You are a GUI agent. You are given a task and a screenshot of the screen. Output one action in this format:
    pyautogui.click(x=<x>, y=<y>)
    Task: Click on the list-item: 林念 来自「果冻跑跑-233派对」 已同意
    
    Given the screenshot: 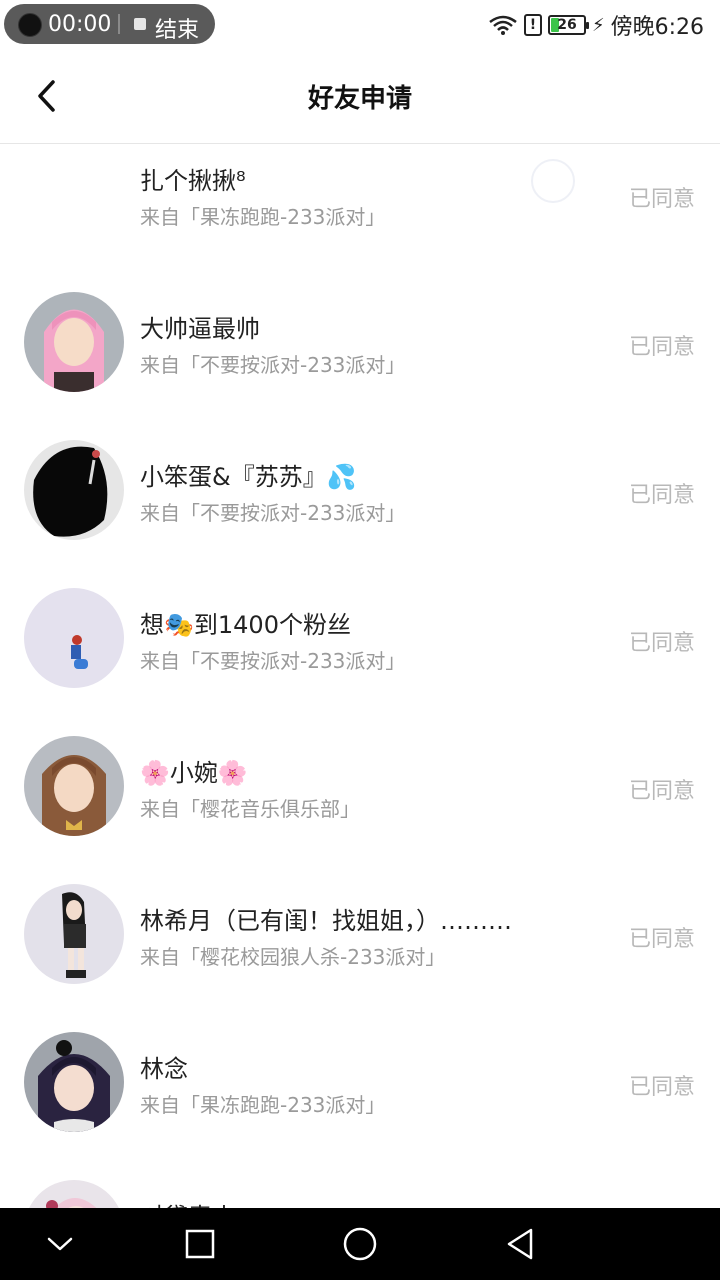 What is the action you would take?
    pyautogui.click(x=360, y=1059)
    